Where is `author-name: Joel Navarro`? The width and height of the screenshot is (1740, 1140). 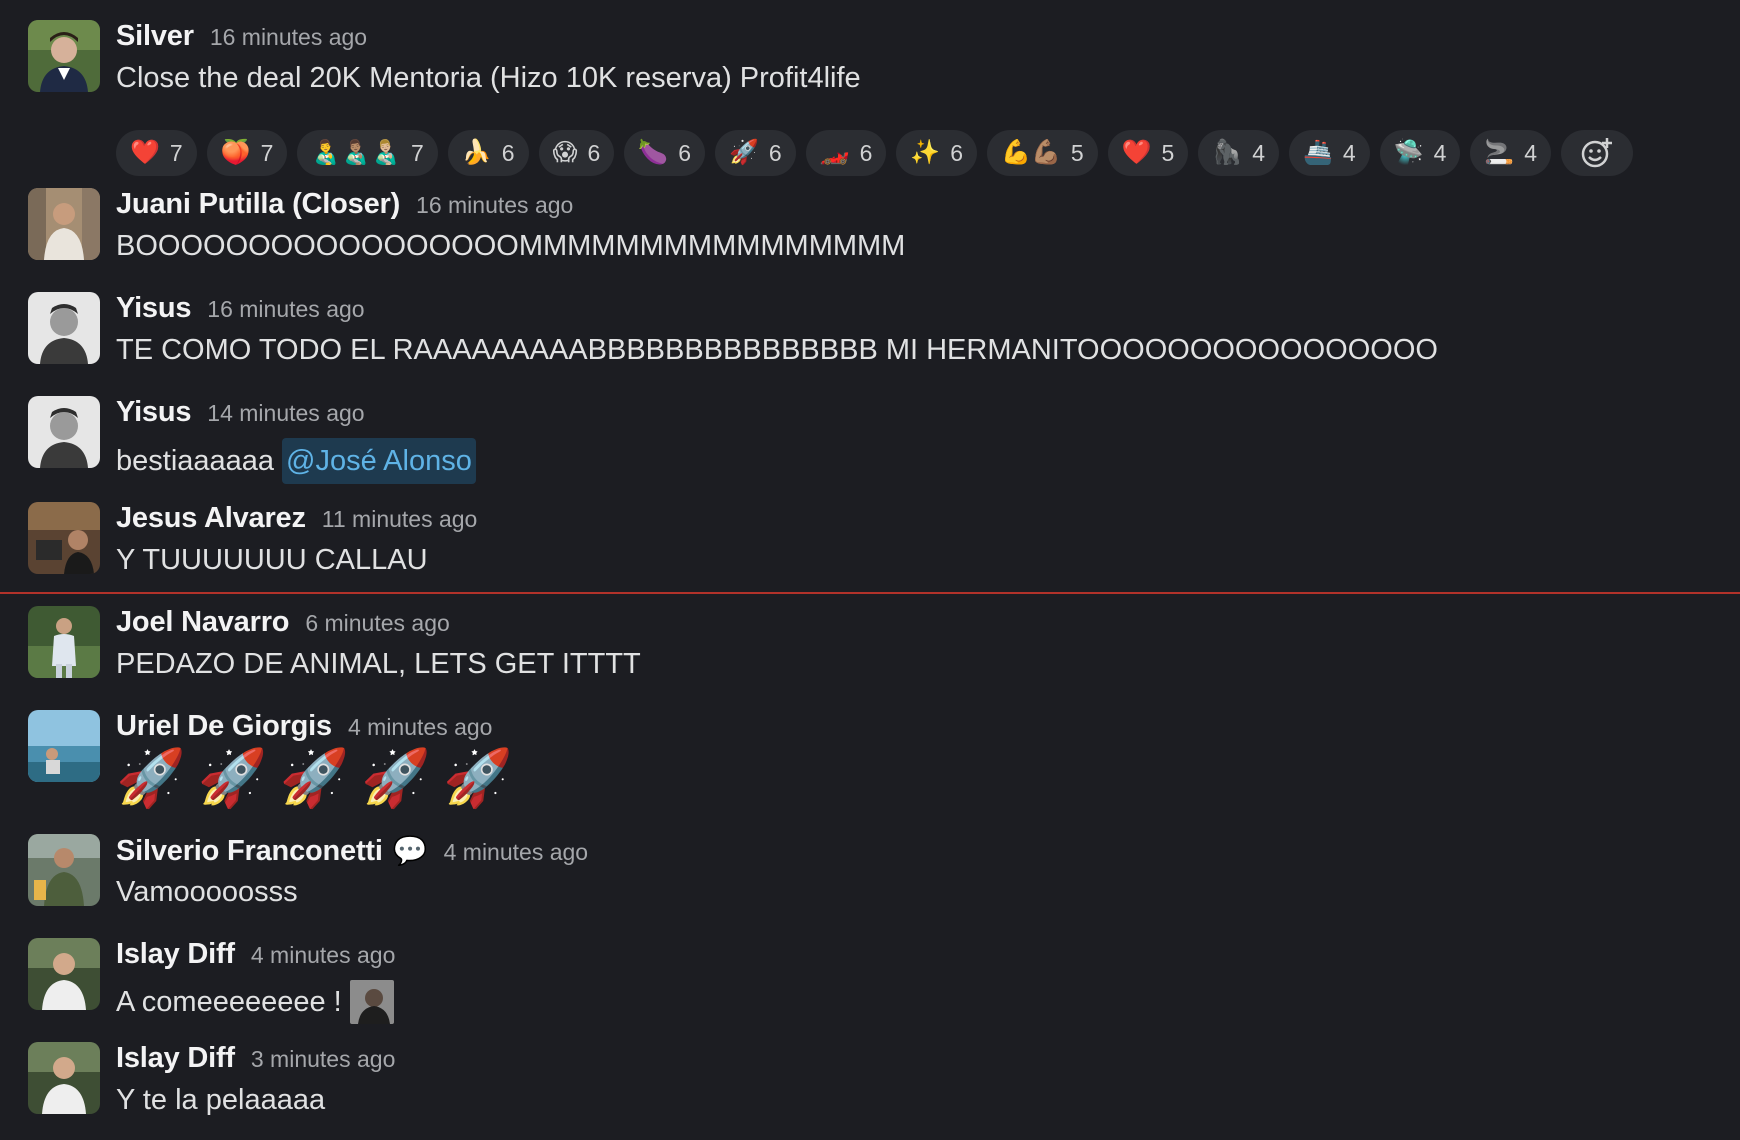
author-name: Joel Navarro is located at coordinates (203, 622).